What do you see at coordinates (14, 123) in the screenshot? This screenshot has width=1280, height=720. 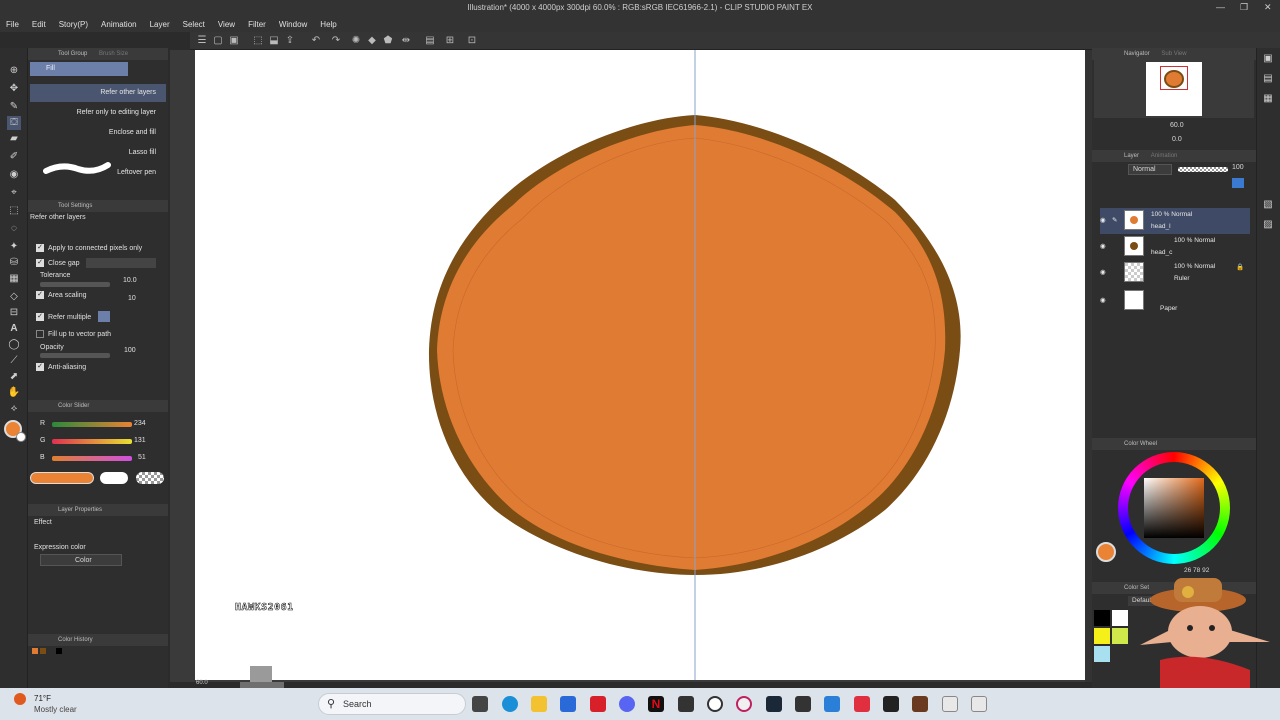 I see `fill-tool-icon: ⛋` at bounding box center [14, 123].